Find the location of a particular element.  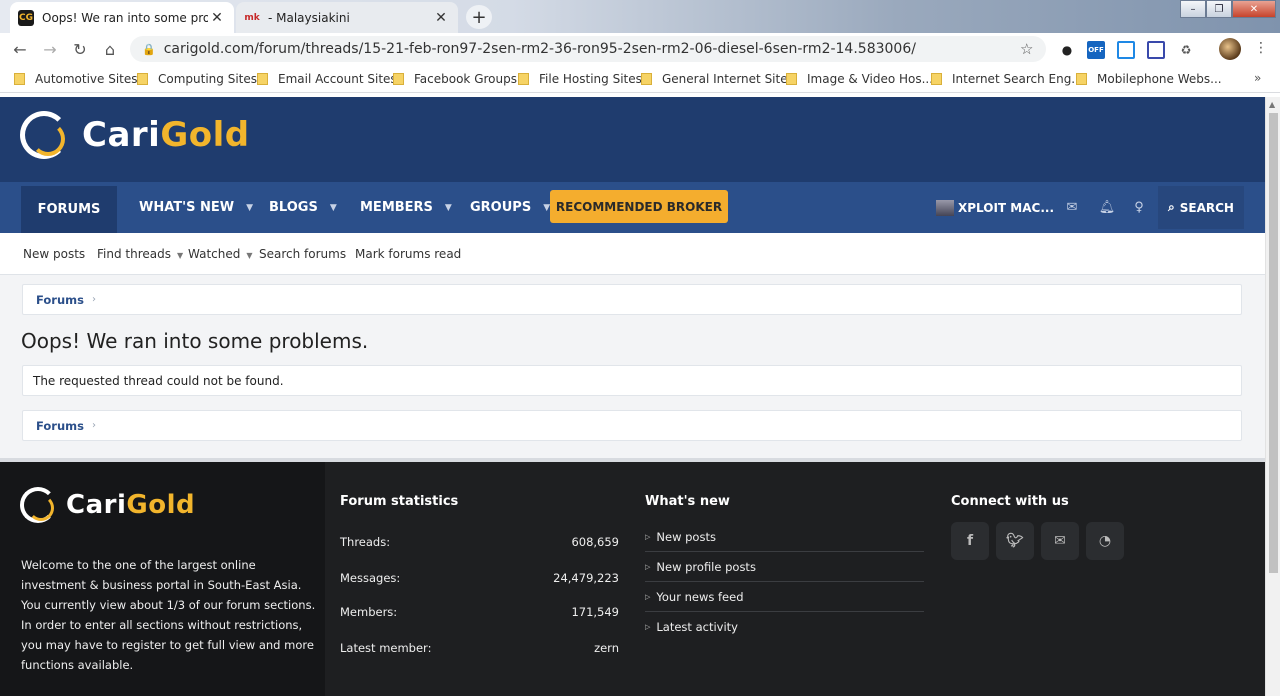

subnav-find-threads: Find threads ▼ is located at coordinates (140, 254).